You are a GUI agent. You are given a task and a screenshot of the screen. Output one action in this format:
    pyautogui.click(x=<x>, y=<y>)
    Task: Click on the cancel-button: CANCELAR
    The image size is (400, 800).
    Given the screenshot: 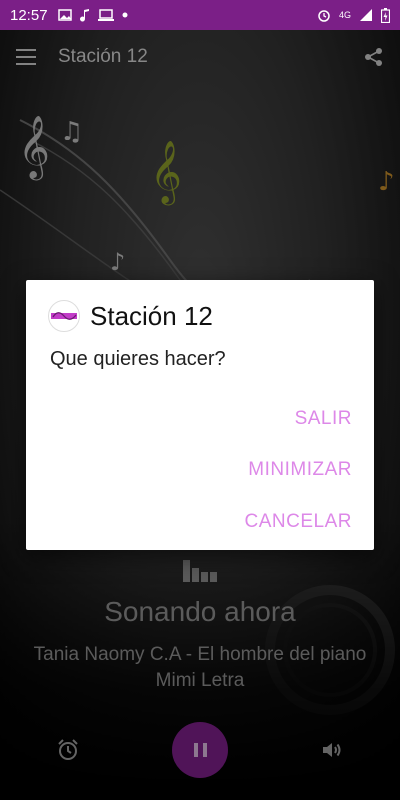 What is the action you would take?
    pyautogui.click(x=298, y=522)
    